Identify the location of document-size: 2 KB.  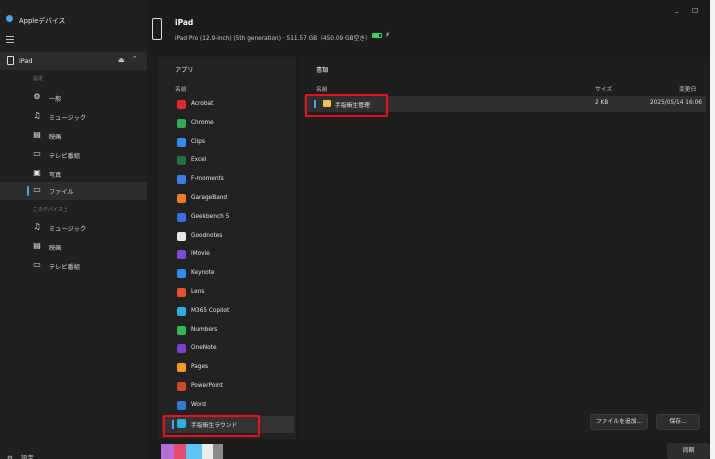
(602, 103).